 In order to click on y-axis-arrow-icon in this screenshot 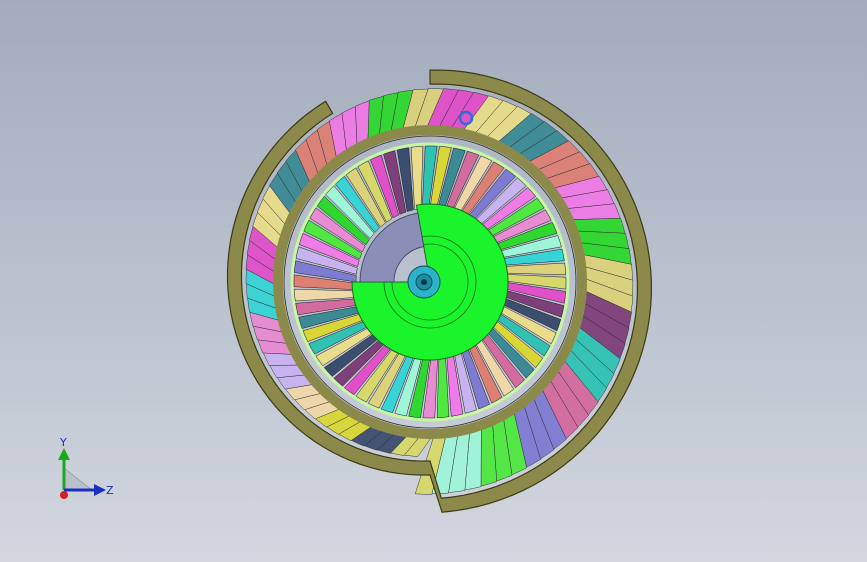, I will do `click(64, 454)`.